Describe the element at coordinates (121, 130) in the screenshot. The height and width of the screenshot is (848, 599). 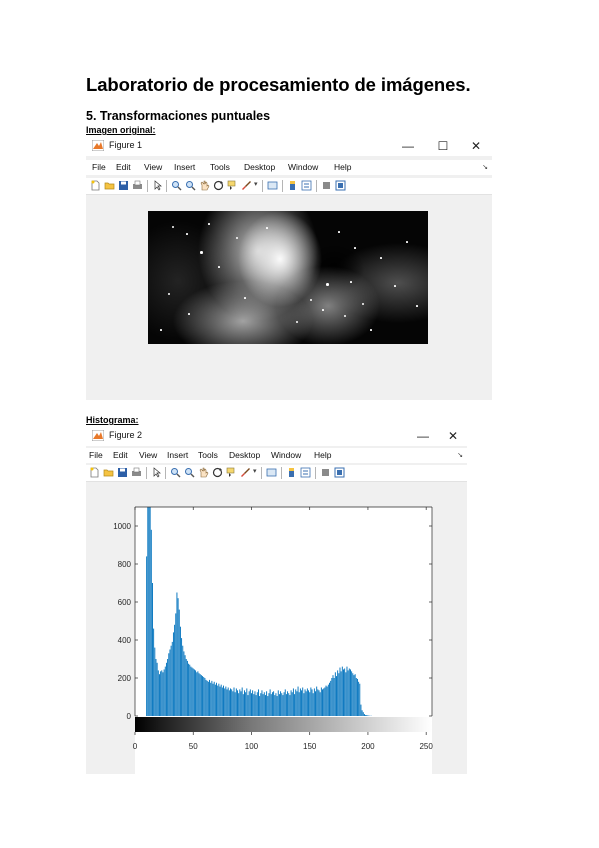
I see `caption-original-image: Imagen original:` at that location.